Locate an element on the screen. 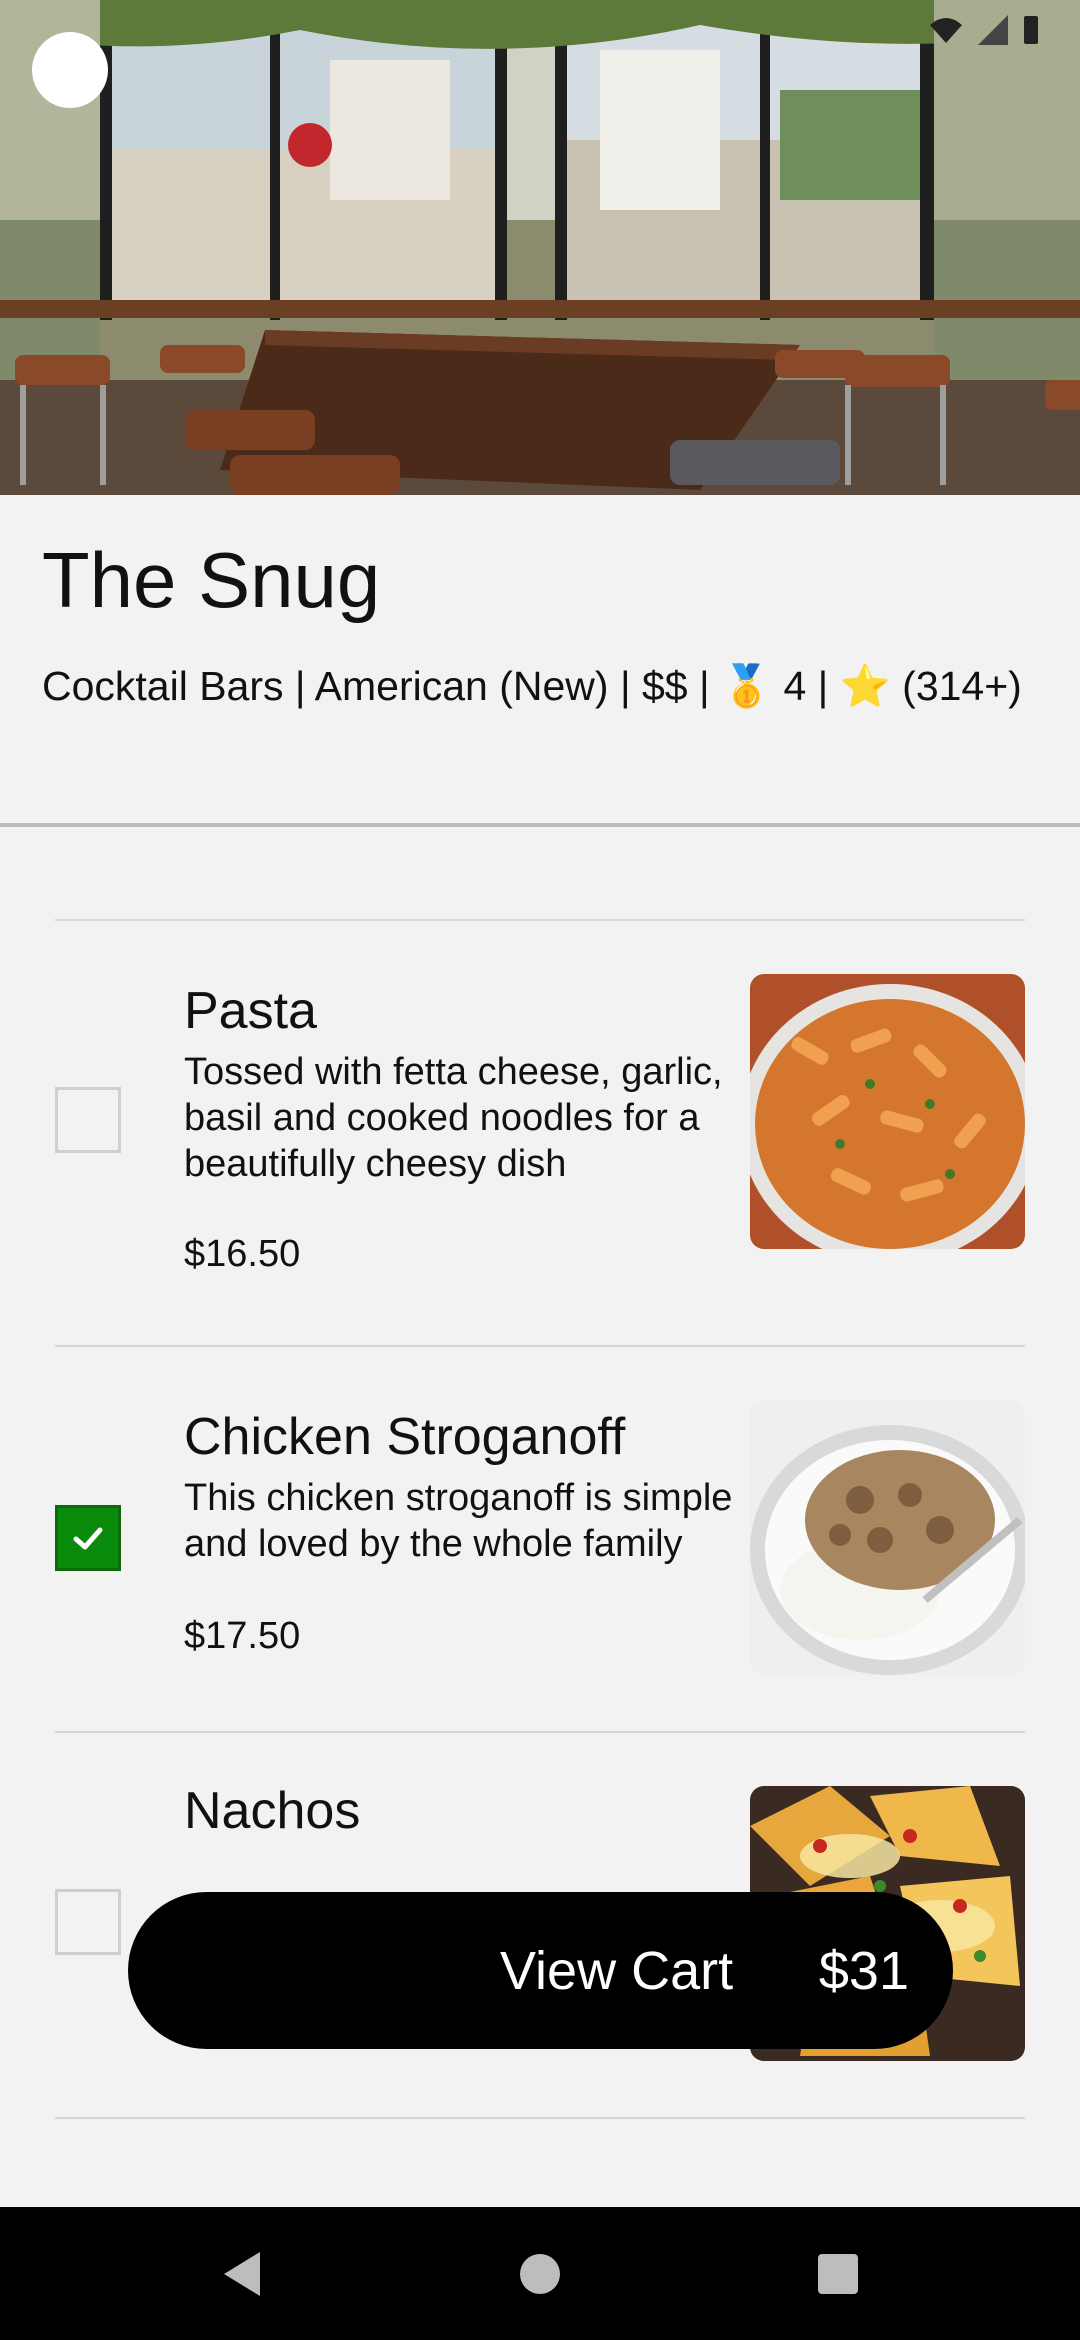 This screenshot has height=2340, width=1080. signal-icon is located at coordinates (993, 30).